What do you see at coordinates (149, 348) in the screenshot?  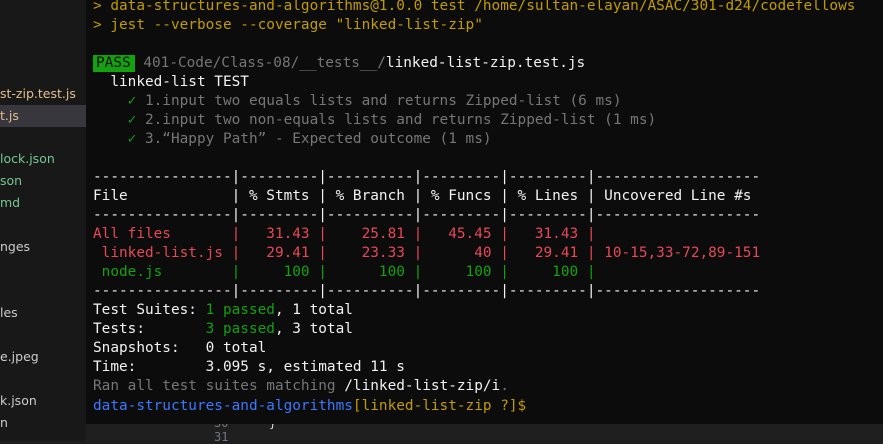 I see `summary-label: Snapshots:` at bounding box center [149, 348].